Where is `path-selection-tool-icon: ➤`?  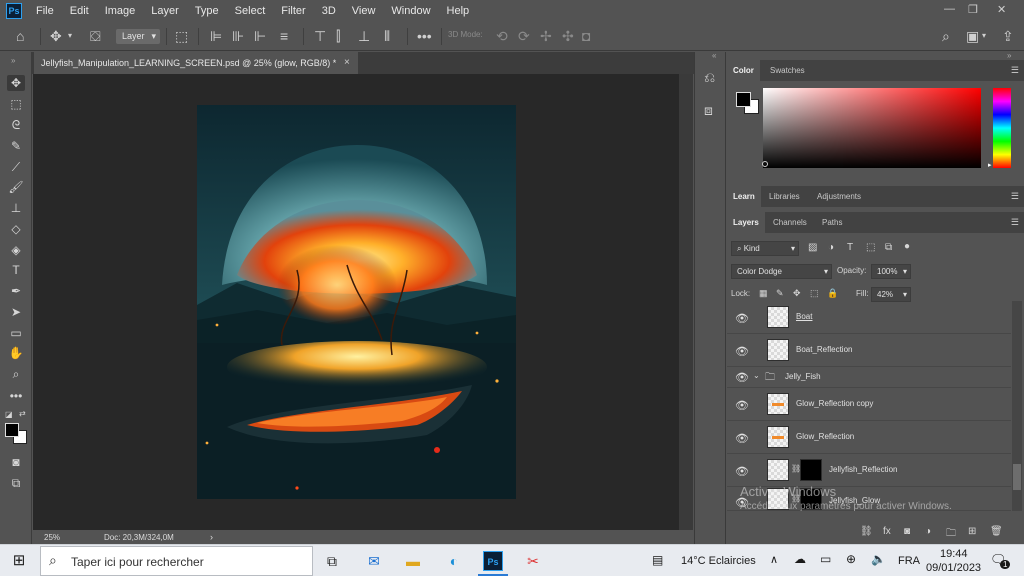
path-selection-tool-icon: ➤ is located at coordinates (16, 312).